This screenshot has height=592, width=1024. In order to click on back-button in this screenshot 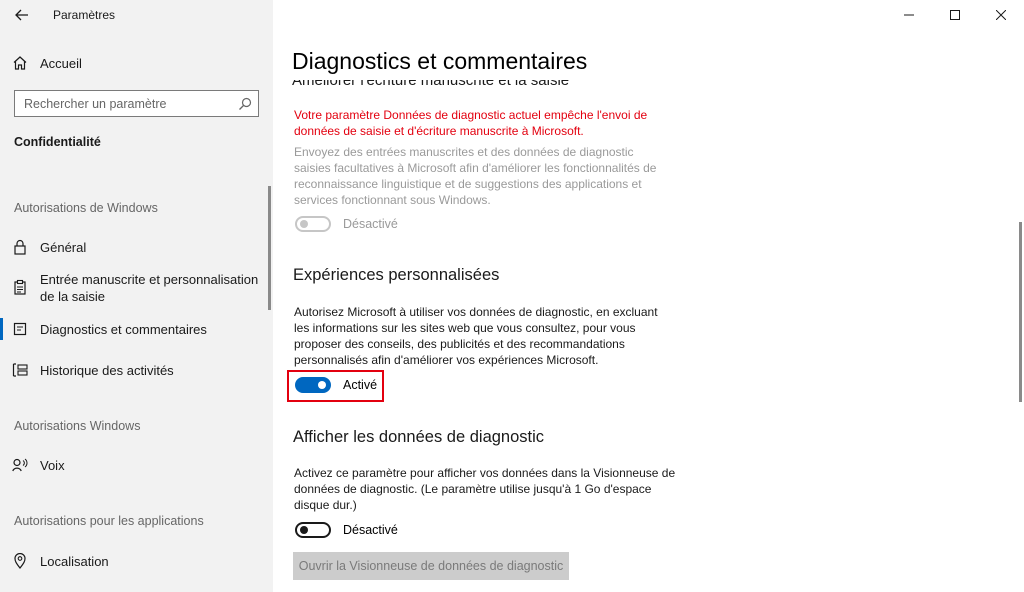, I will do `click(22, 15)`.